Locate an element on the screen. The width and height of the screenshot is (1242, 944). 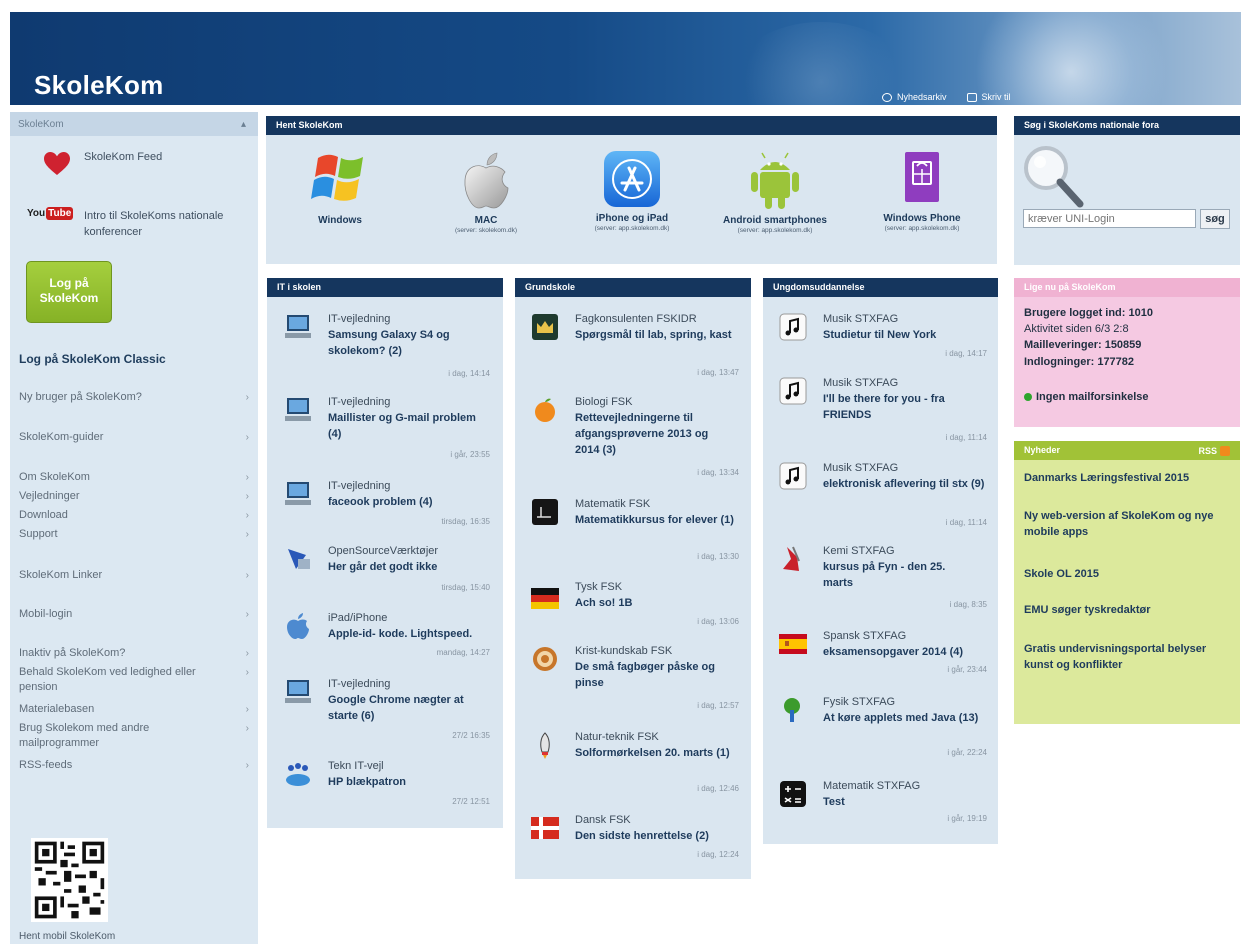
feed-title: Matematikkursus for elever (1) is located at coordinates (657, 520).